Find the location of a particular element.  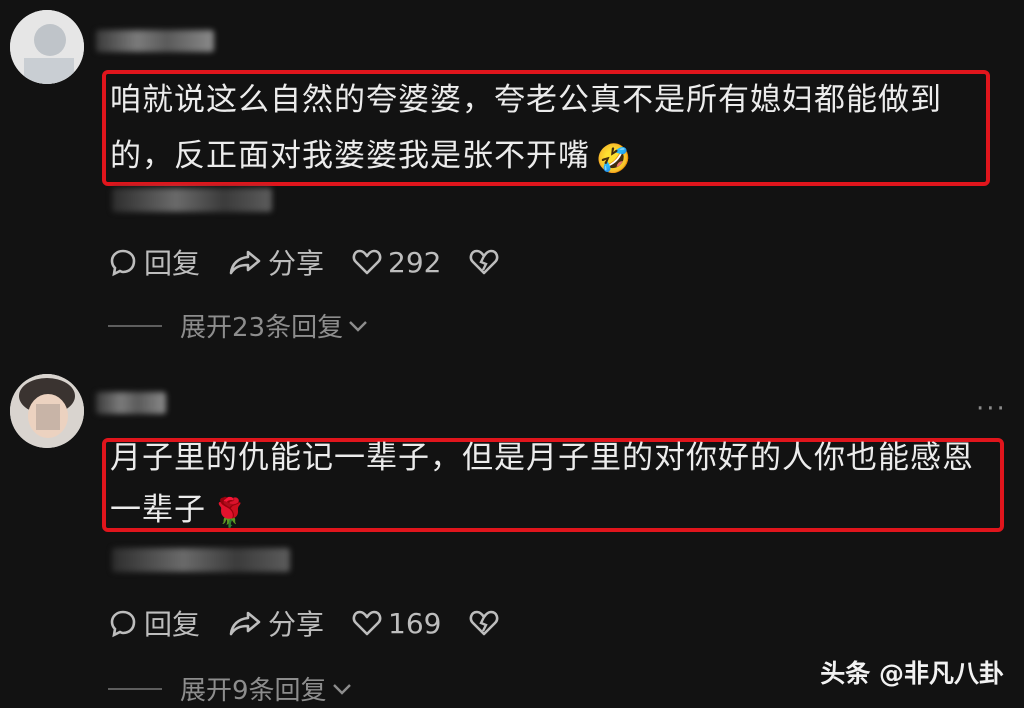

expand-replies-label: 展开9条回复 is located at coordinates (253, 691).